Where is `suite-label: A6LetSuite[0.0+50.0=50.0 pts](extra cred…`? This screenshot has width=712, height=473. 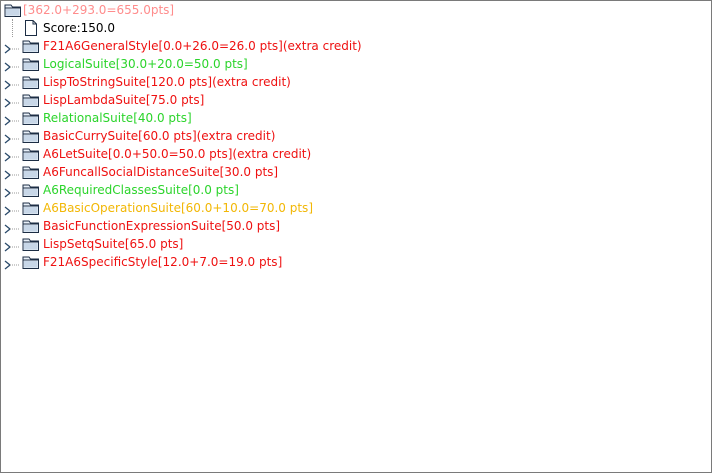 suite-label: A6LetSuite[0.0+50.0=50.0 pts](extra cred… is located at coordinates (177, 154).